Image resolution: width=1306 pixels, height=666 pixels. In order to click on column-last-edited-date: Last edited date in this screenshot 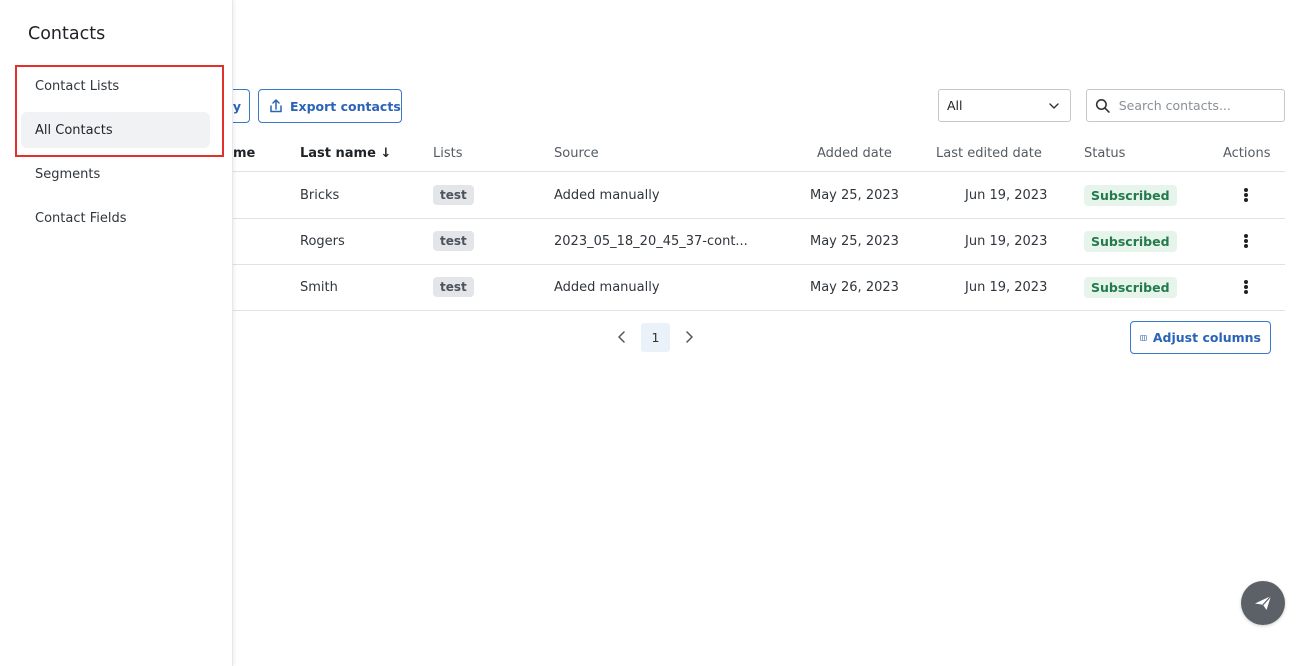, I will do `click(989, 153)`.